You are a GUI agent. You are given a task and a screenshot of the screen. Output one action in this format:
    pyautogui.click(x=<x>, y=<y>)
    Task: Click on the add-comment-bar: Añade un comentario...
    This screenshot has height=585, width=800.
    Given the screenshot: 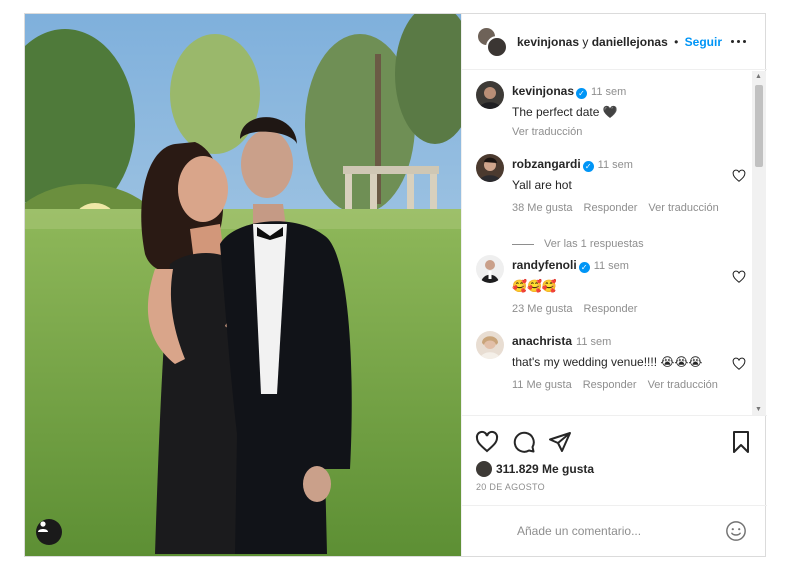 What is the action you would take?
    pyautogui.click(x=614, y=530)
    